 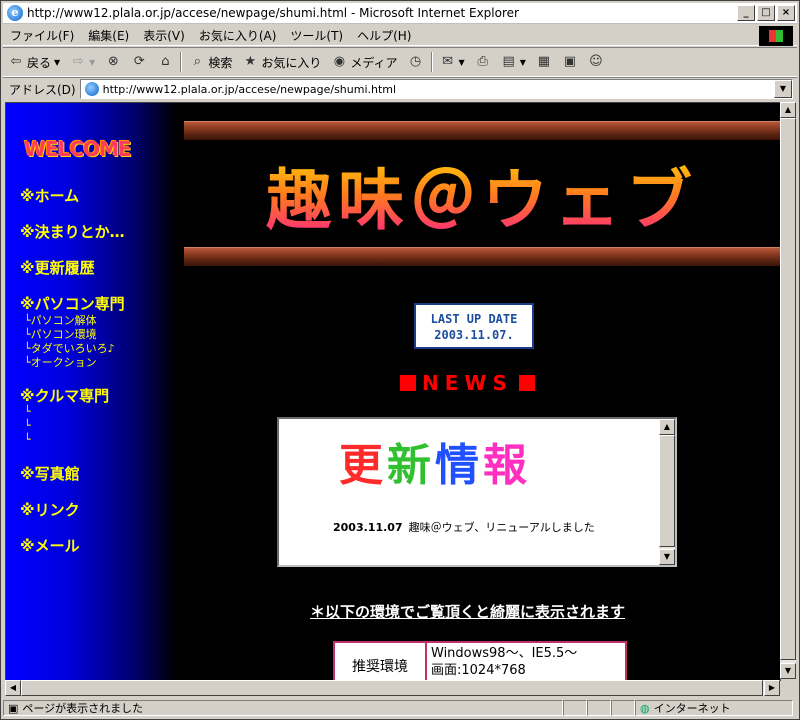 I want to click on address-dropdown-button: ▼, so click(x=783, y=89).